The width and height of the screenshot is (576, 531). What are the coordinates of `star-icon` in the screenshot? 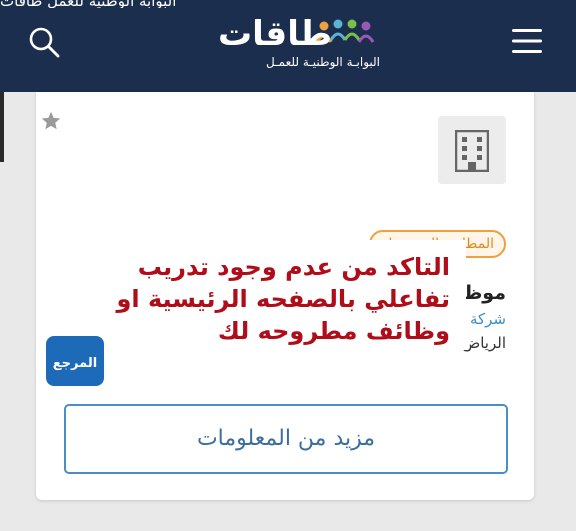 It's located at (51, 120).